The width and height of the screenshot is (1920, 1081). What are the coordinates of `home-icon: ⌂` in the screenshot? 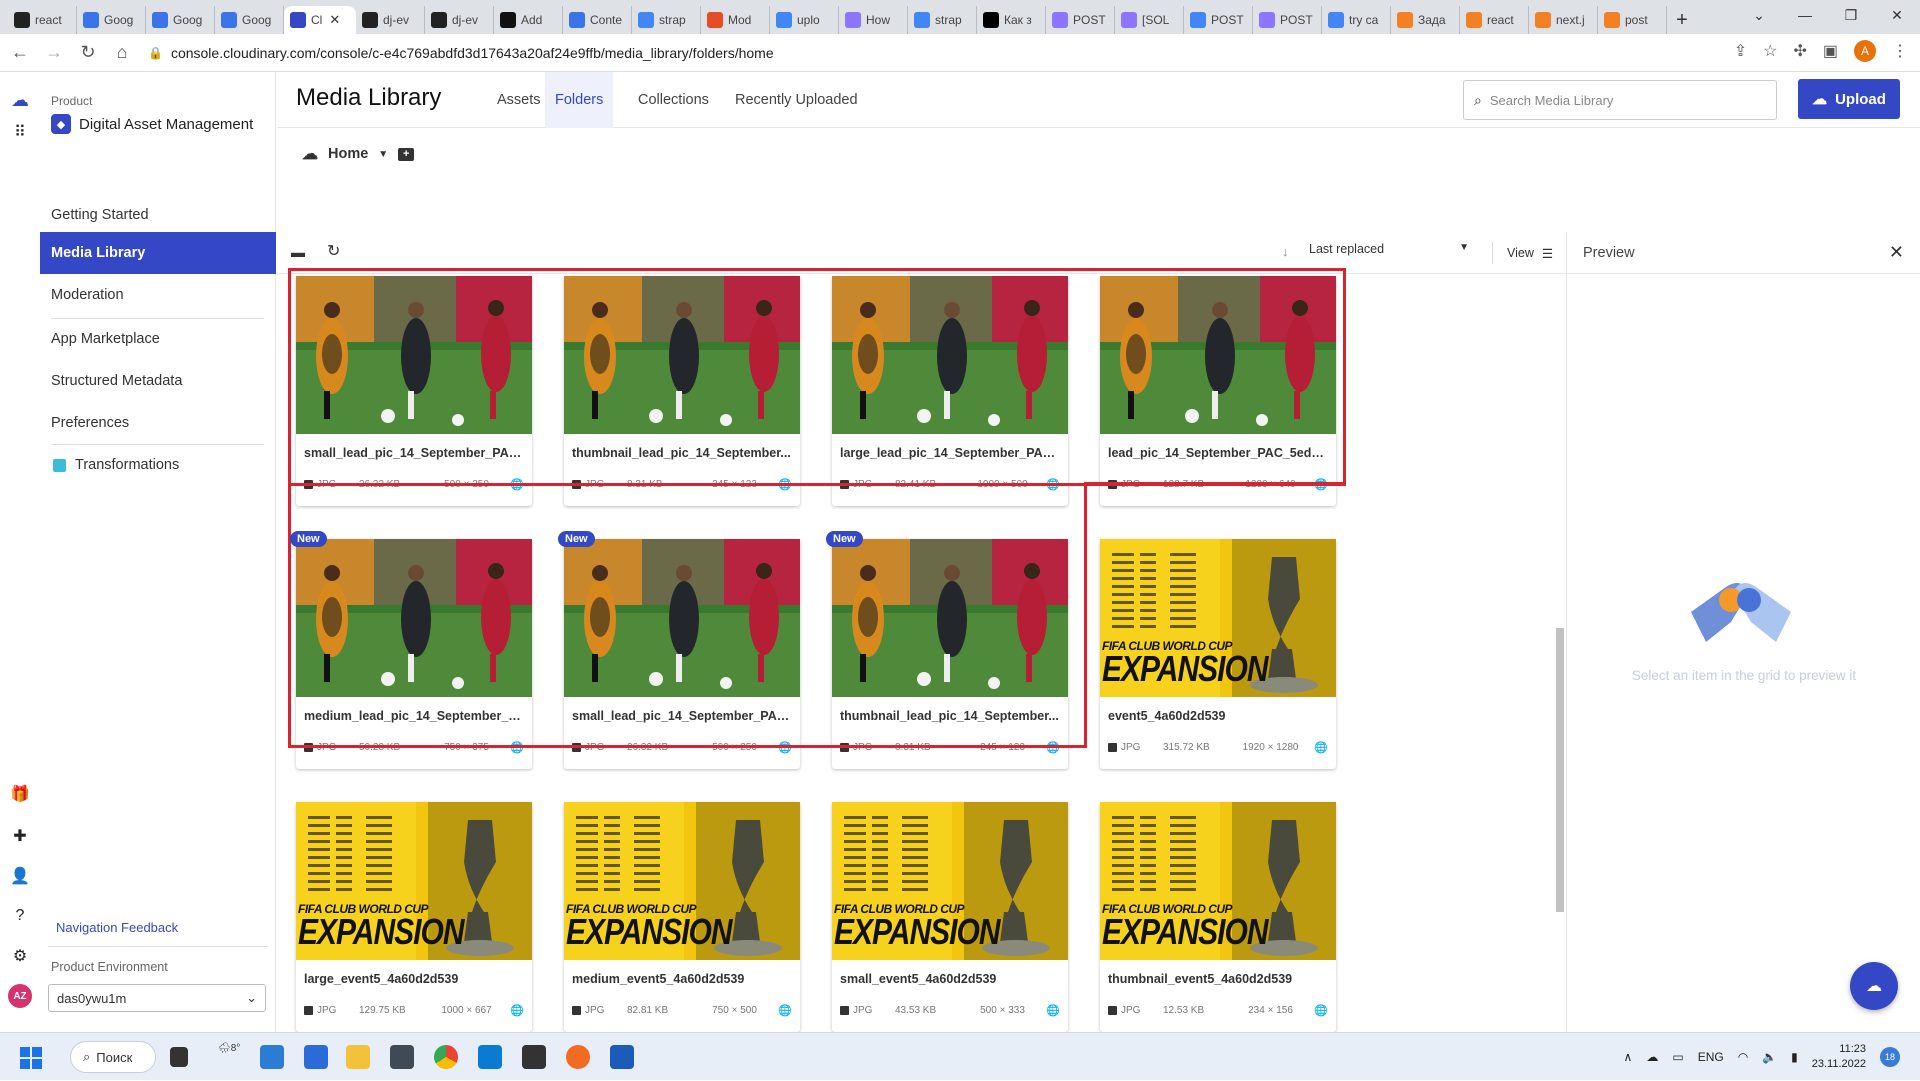 It's located at (122, 53).